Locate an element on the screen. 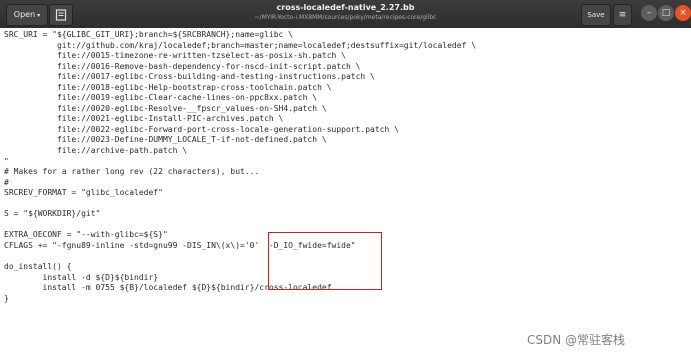 The width and height of the screenshot is (691, 358). highlight-annotation-box is located at coordinates (325, 261).